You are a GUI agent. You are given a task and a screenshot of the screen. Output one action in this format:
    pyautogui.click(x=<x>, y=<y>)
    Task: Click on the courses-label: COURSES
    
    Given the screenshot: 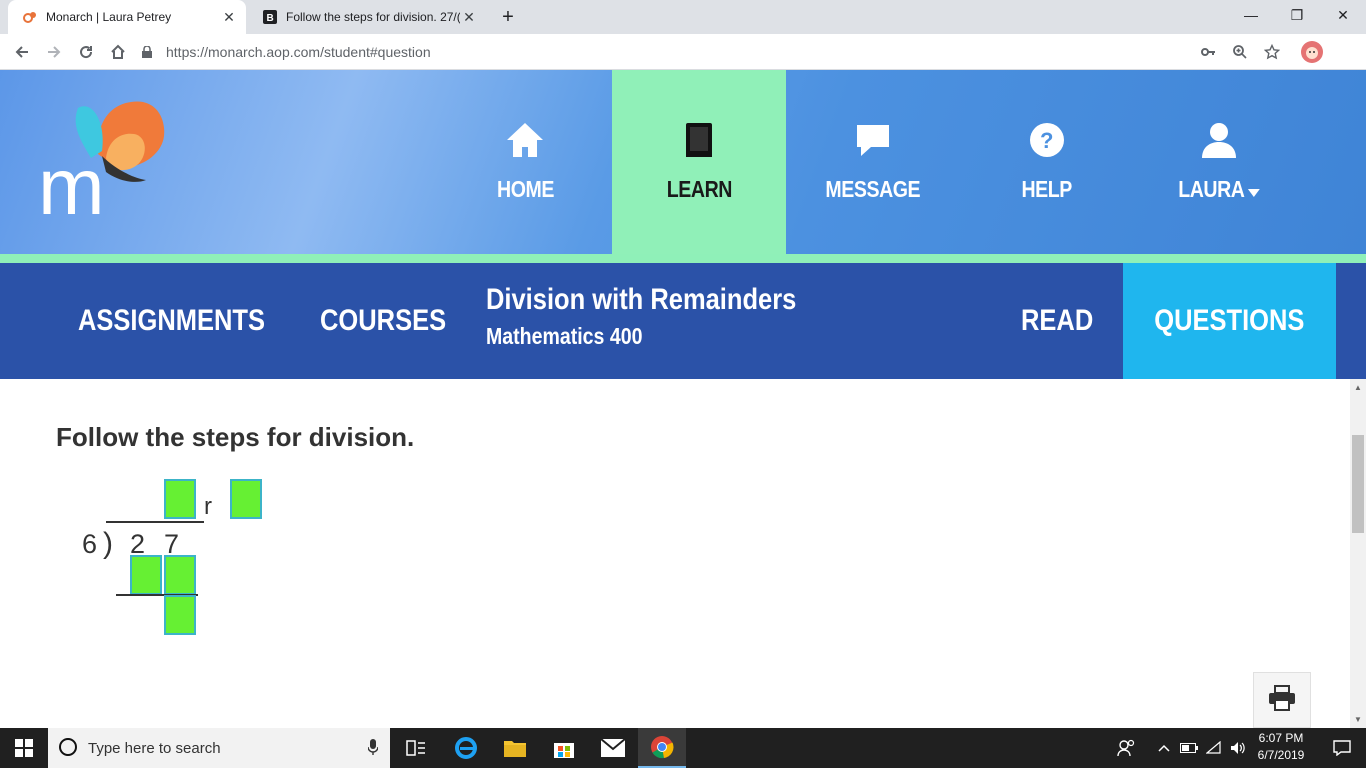 What is the action you would take?
    pyautogui.click(x=383, y=320)
    